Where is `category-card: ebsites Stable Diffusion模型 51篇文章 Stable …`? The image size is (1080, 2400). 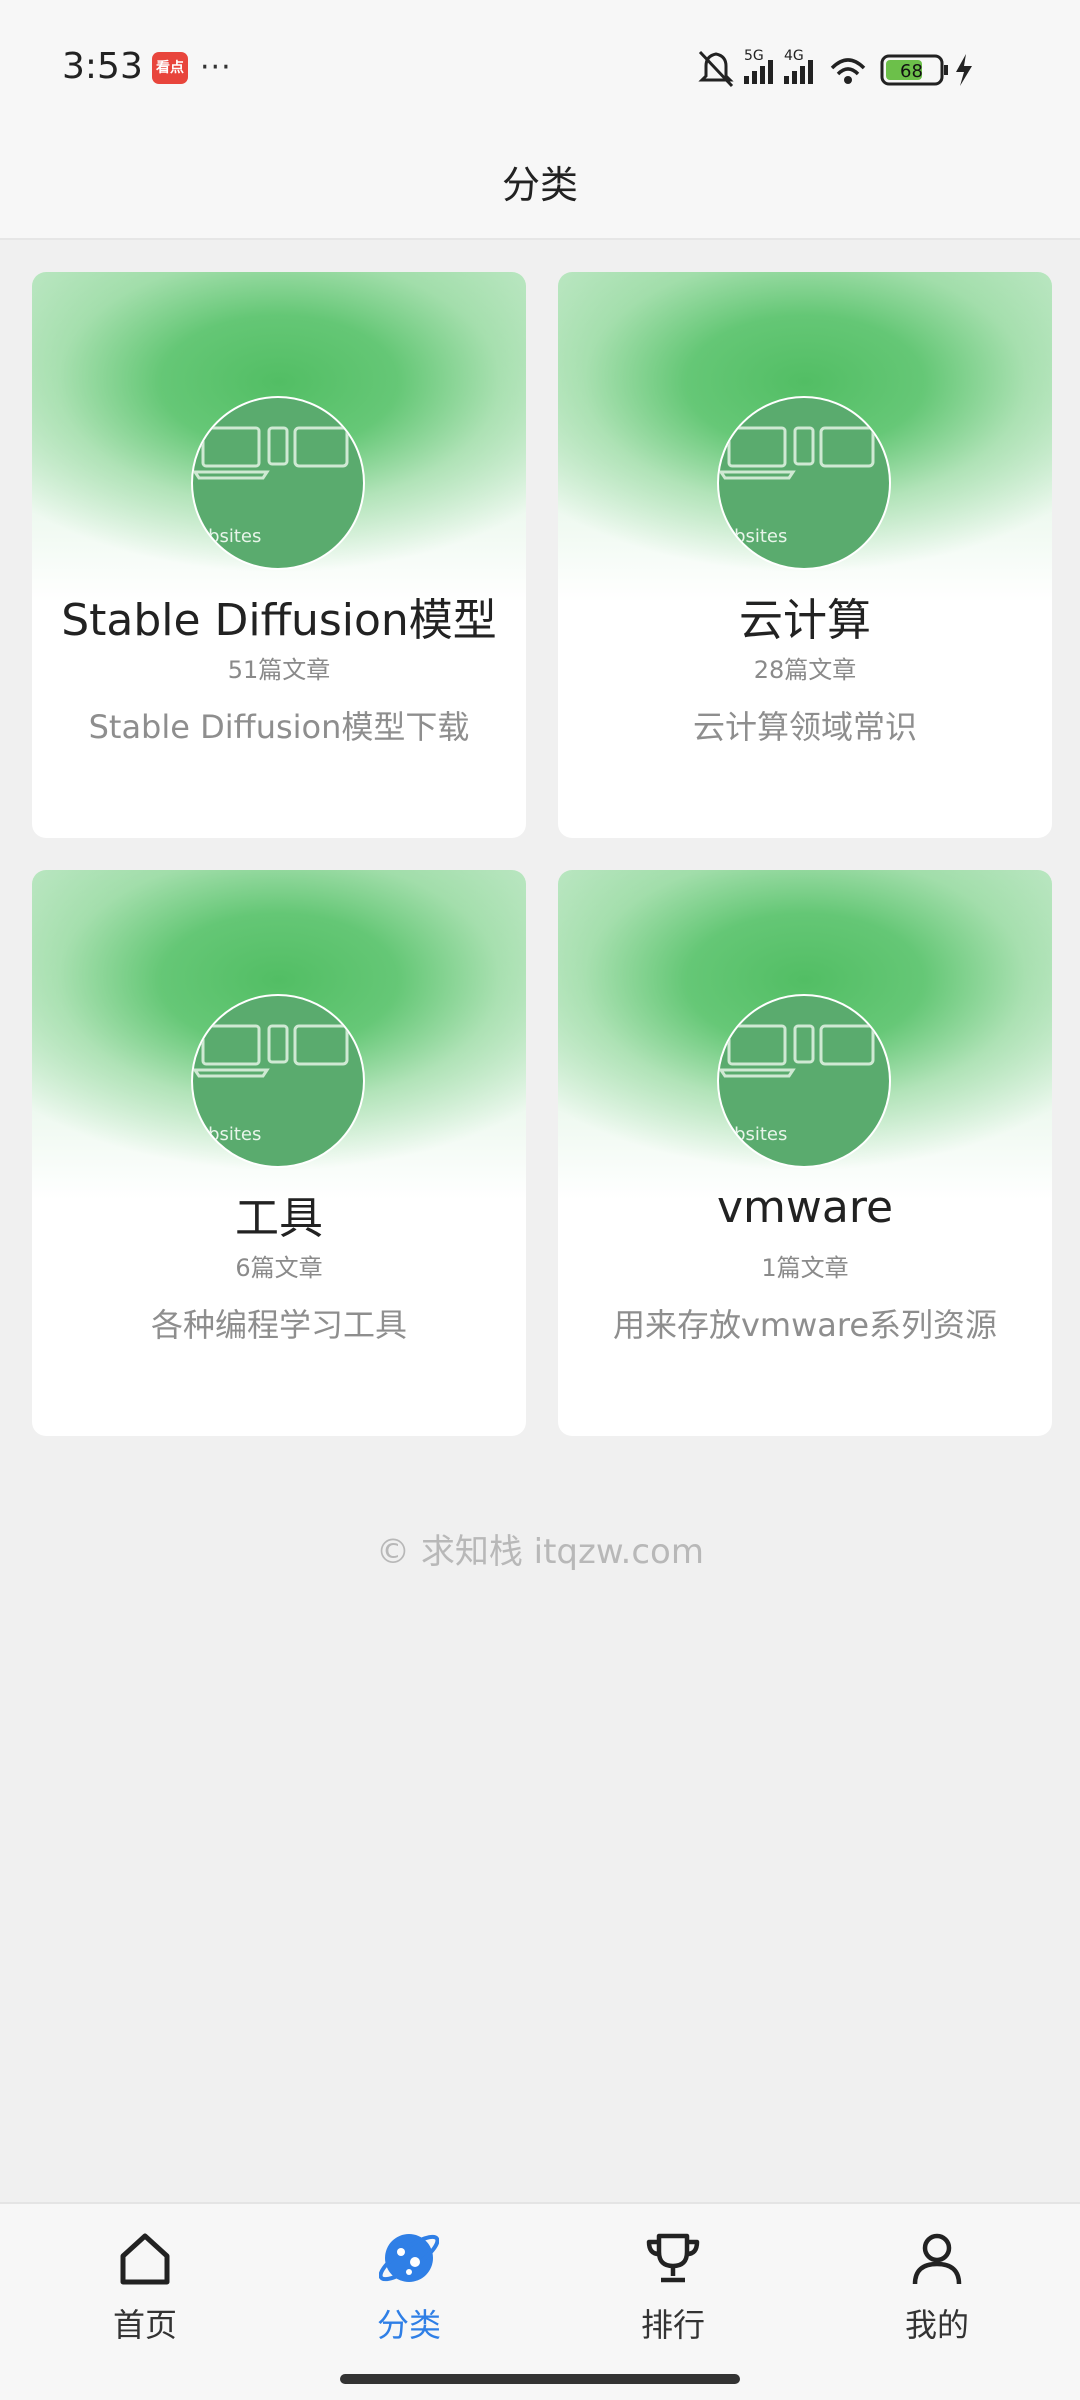 category-card: ebsites Stable Diffusion模型 51篇文章 Stable … is located at coordinates (279, 555).